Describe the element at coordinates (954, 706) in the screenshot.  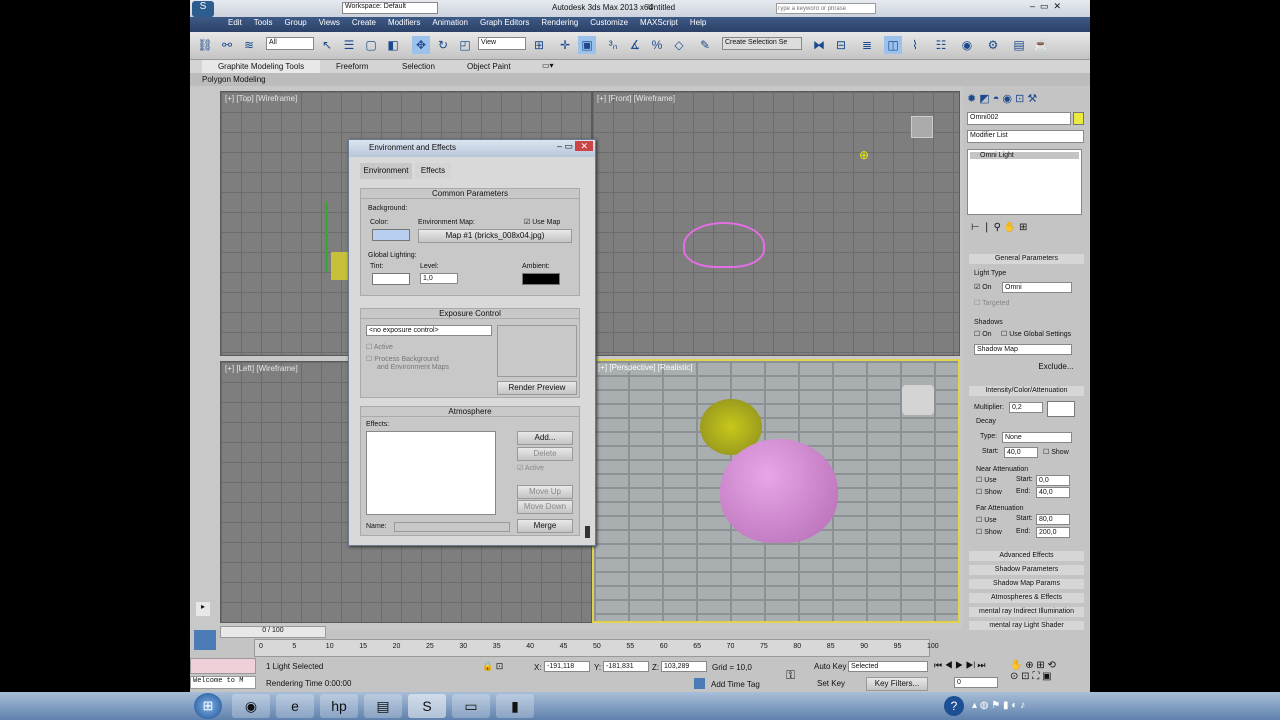
I see `help-icon: ?` at that location.